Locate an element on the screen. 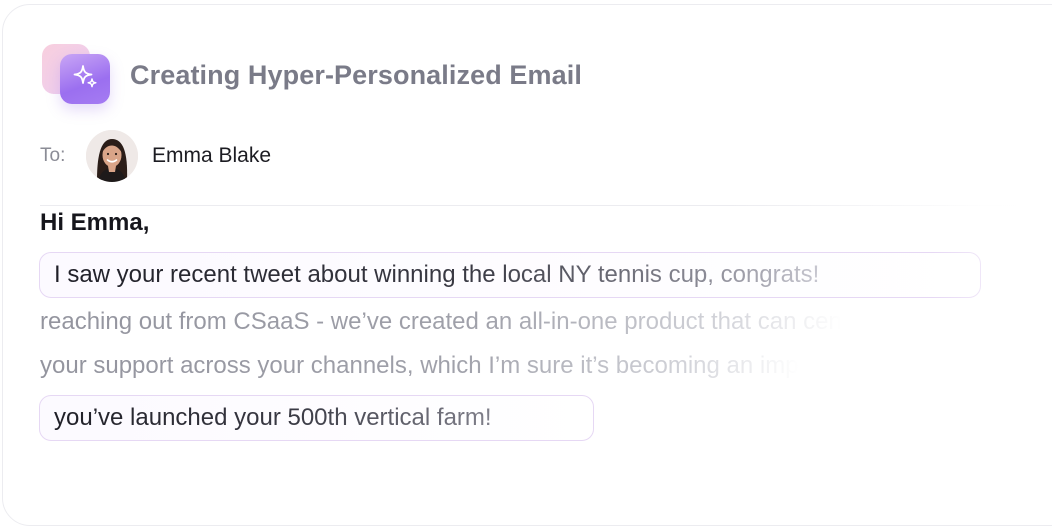 Image resolution: width=1052 pixels, height=526 pixels. recipient-name: Emma Blake is located at coordinates (212, 155).